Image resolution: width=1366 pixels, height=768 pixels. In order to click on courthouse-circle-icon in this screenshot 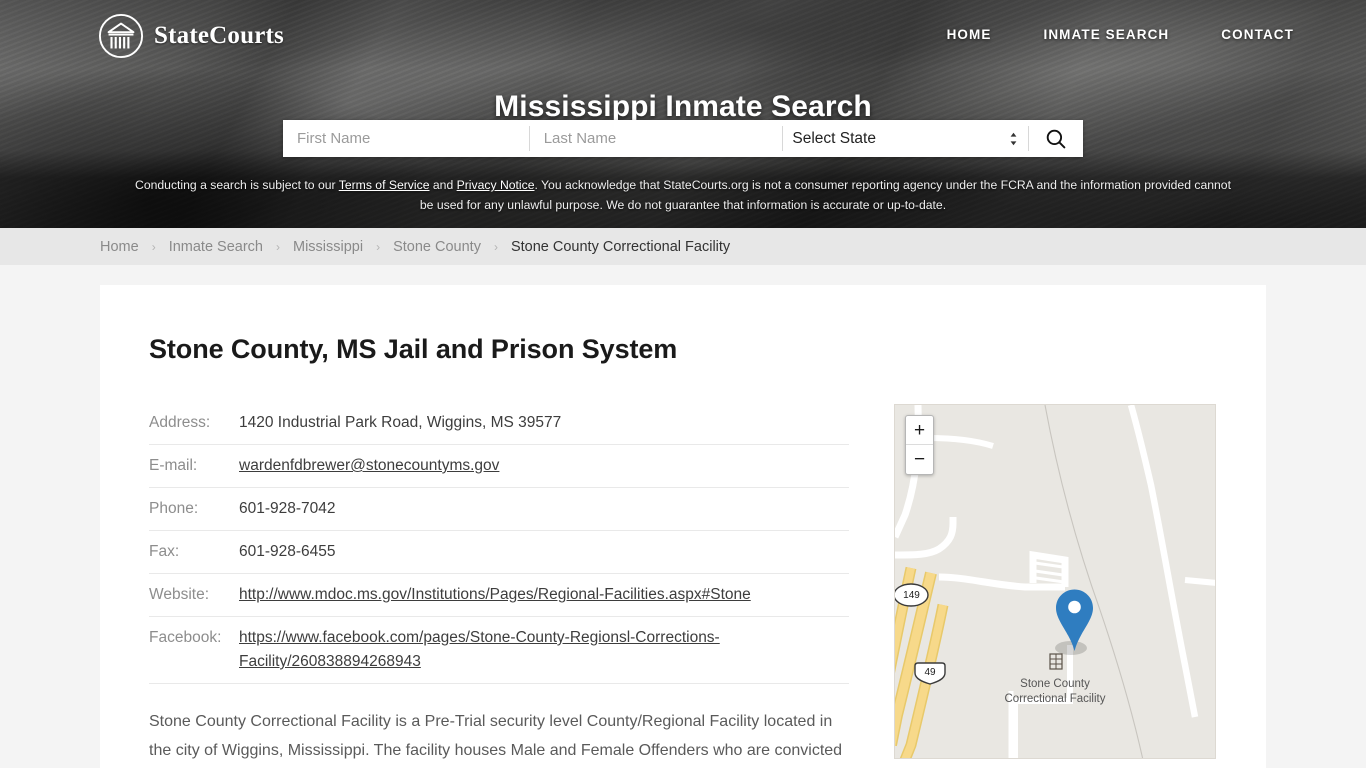, I will do `click(121, 36)`.